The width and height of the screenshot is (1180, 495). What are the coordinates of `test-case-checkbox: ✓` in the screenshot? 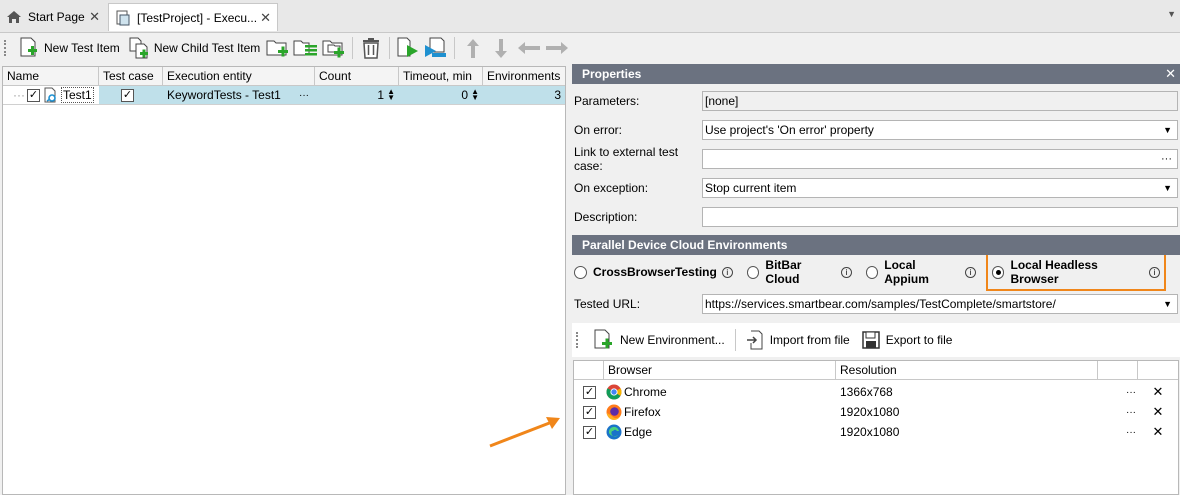 It's located at (127, 95).